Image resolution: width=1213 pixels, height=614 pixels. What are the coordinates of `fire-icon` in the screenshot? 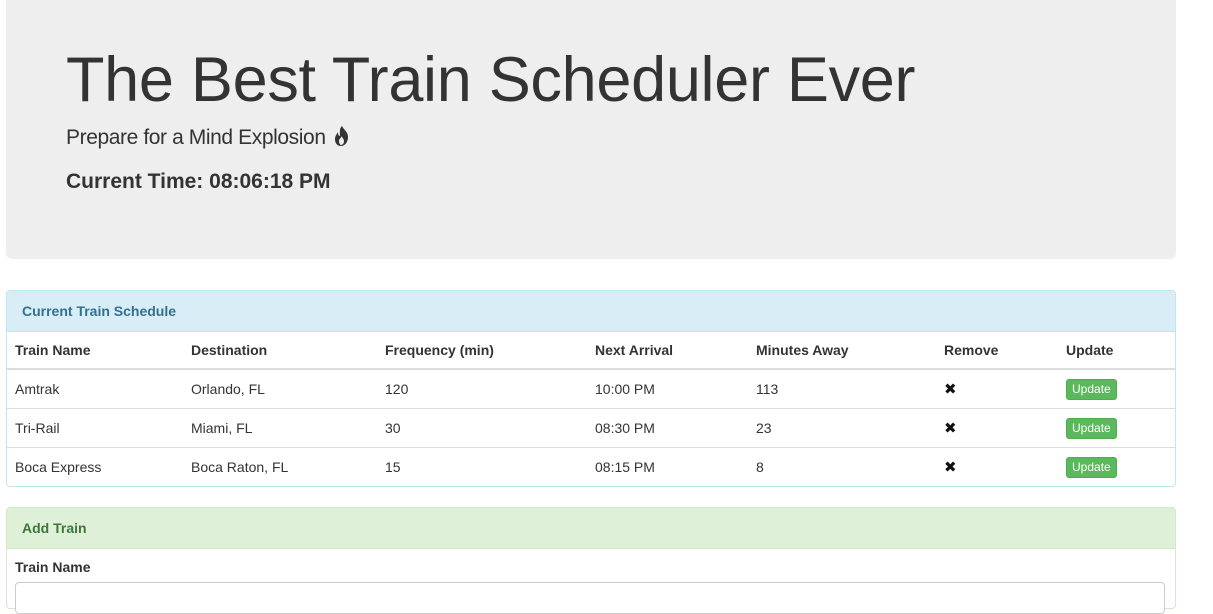 It's located at (342, 140).